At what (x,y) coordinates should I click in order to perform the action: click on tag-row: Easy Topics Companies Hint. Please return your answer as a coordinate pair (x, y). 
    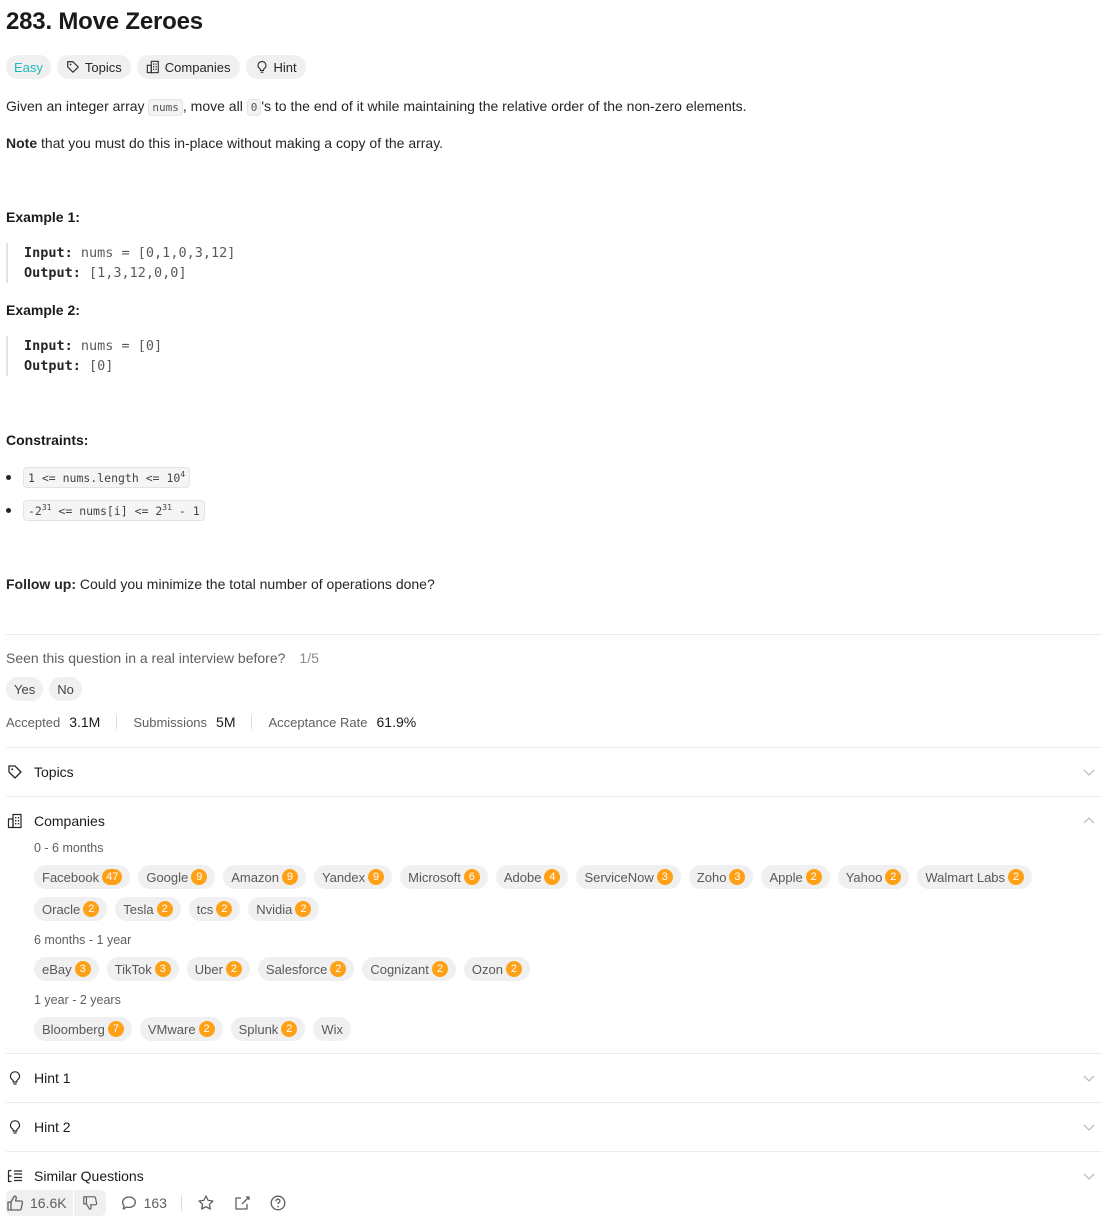
    Looking at the image, I should click on (156, 67).